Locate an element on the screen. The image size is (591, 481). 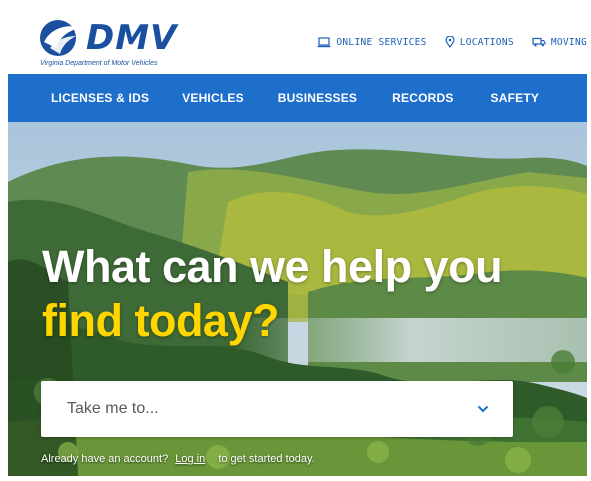
nav-item-businesses: BUSINESSES is located at coordinates (317, 98).